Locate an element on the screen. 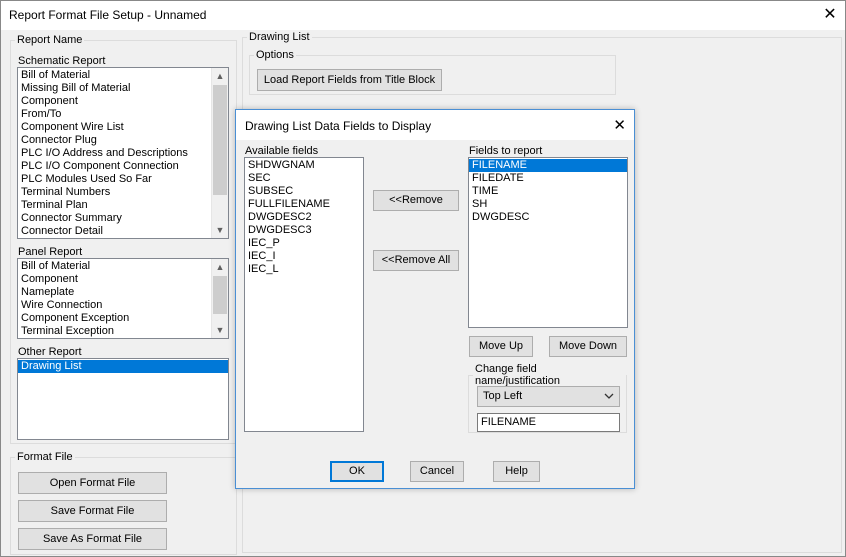 This screenshot has width=846, height=557. list-item: SHDWGNAM is located at coordinates (304, 165).